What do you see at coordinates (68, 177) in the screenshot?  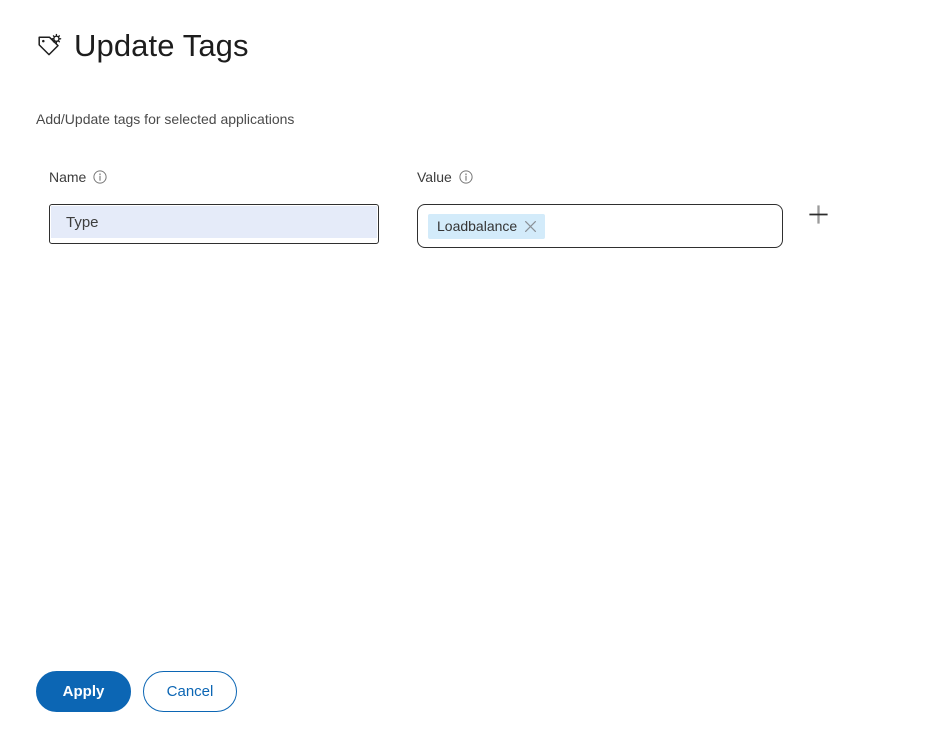 I see `name-label: Name` at bounding box center [68, 177].